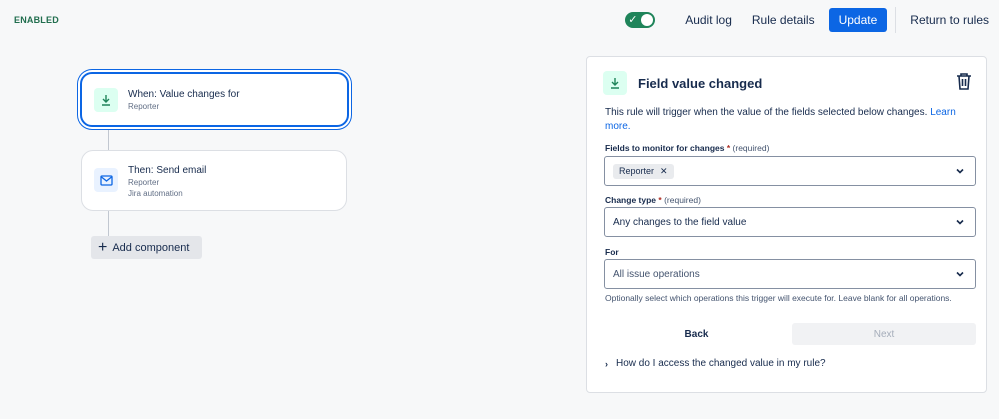  I want to click on check-icon: ✓, so click(633, 20).